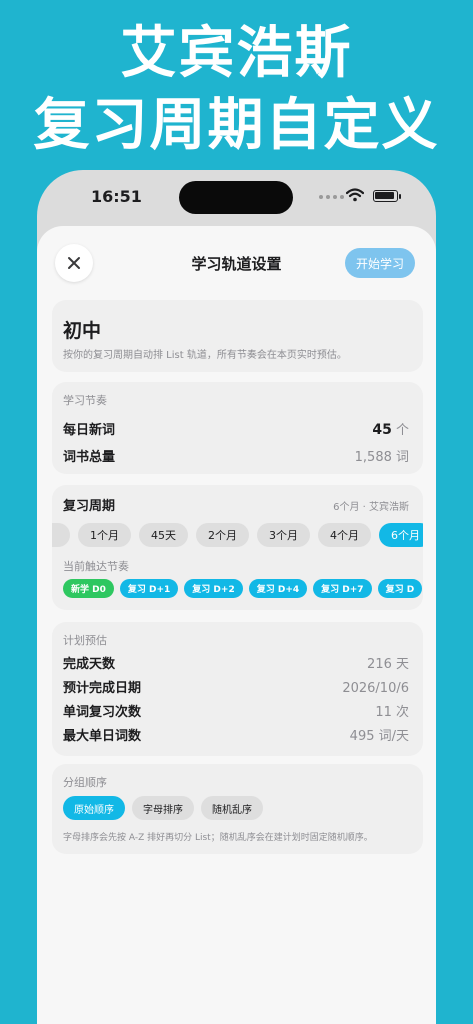 The height and width of the screenshot is (1024, 473). Describe the element at coordinates (331, 197) in the screenshot. I see `signal-dots-icon` at that location.